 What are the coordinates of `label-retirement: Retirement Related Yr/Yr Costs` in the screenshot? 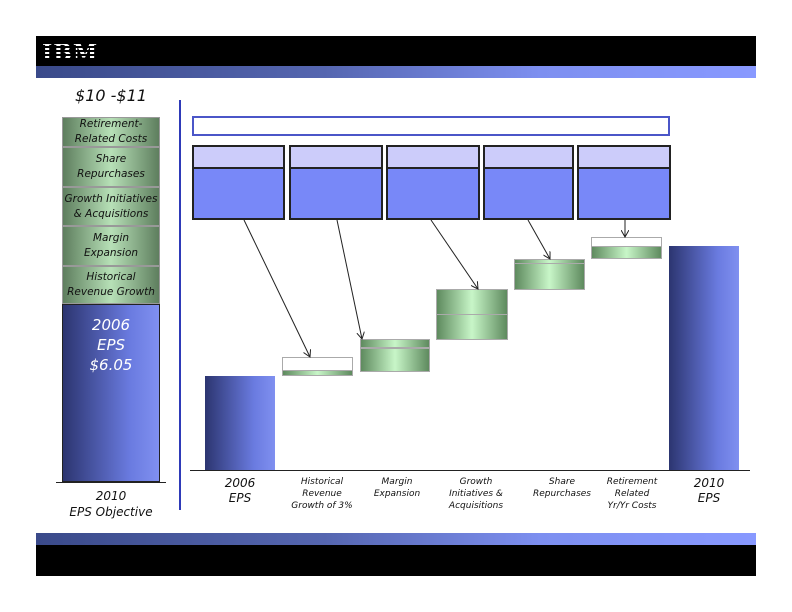 It's located at (632, 494).